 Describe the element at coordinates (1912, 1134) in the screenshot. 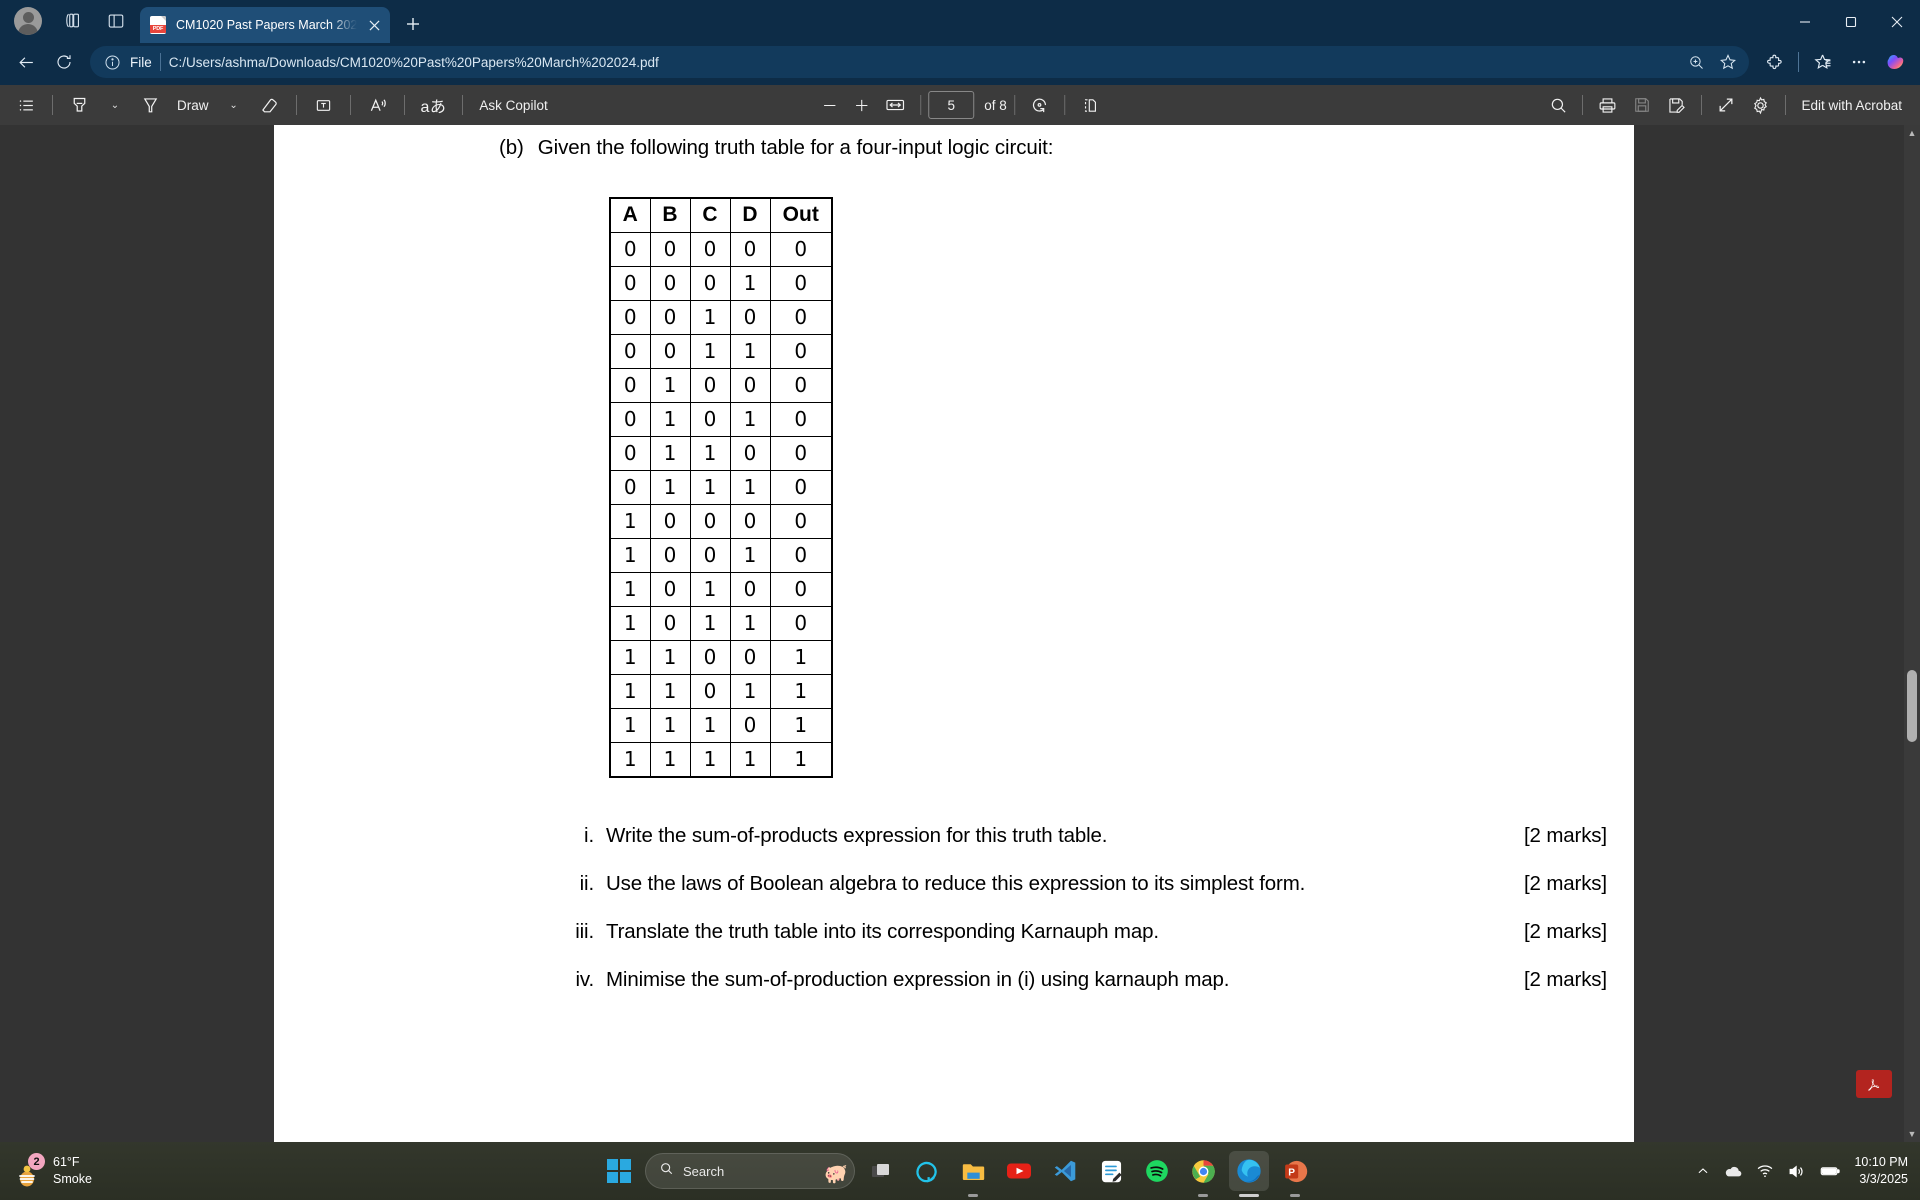

I see `scroll-down-arrow-icon: ▼` at that location.